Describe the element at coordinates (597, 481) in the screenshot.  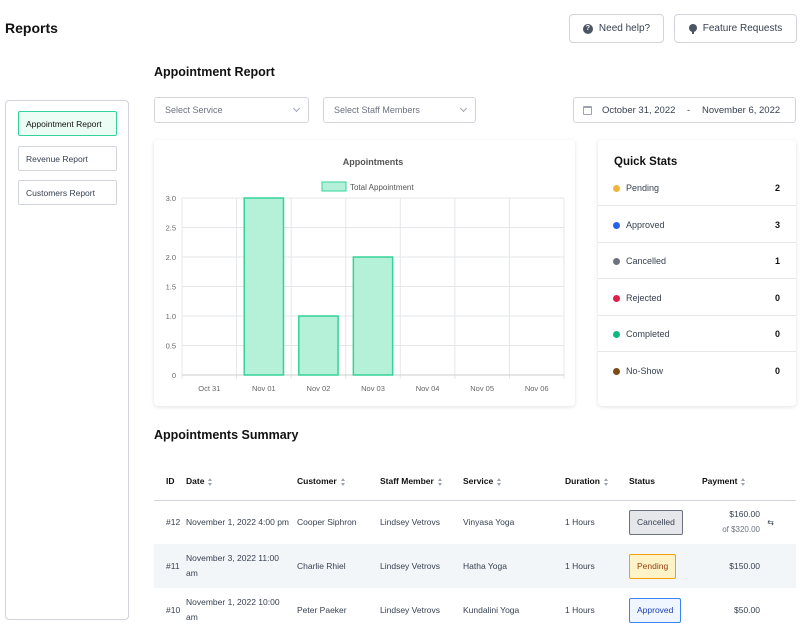
I see `column-header-duration: Duration` at that location.